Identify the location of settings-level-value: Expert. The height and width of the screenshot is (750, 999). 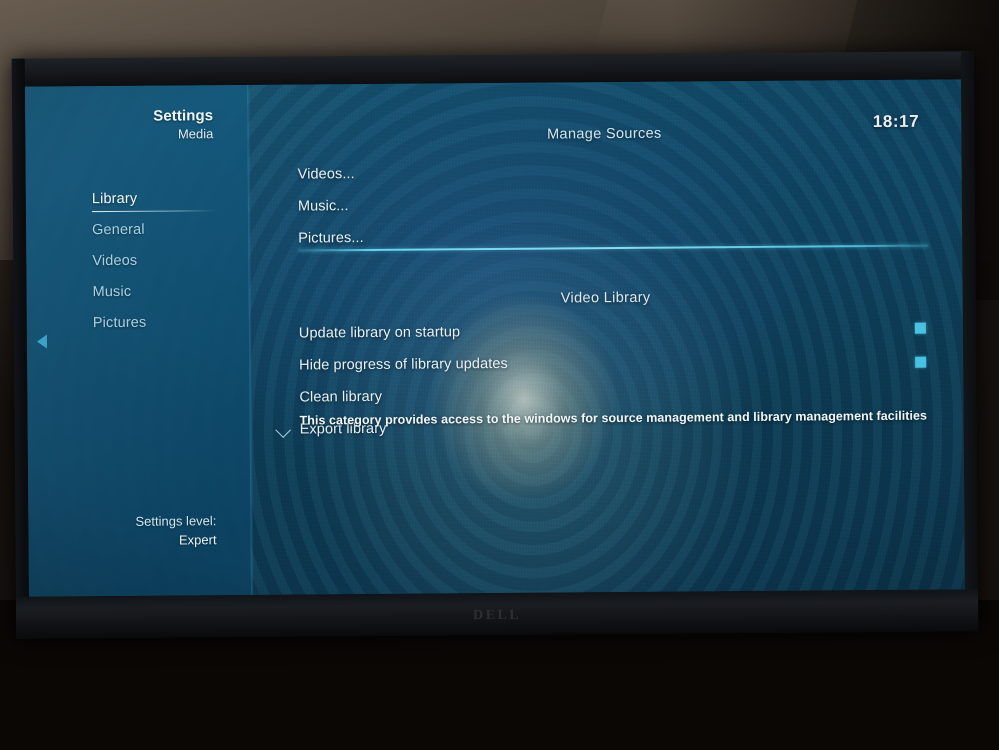
(197, 540).